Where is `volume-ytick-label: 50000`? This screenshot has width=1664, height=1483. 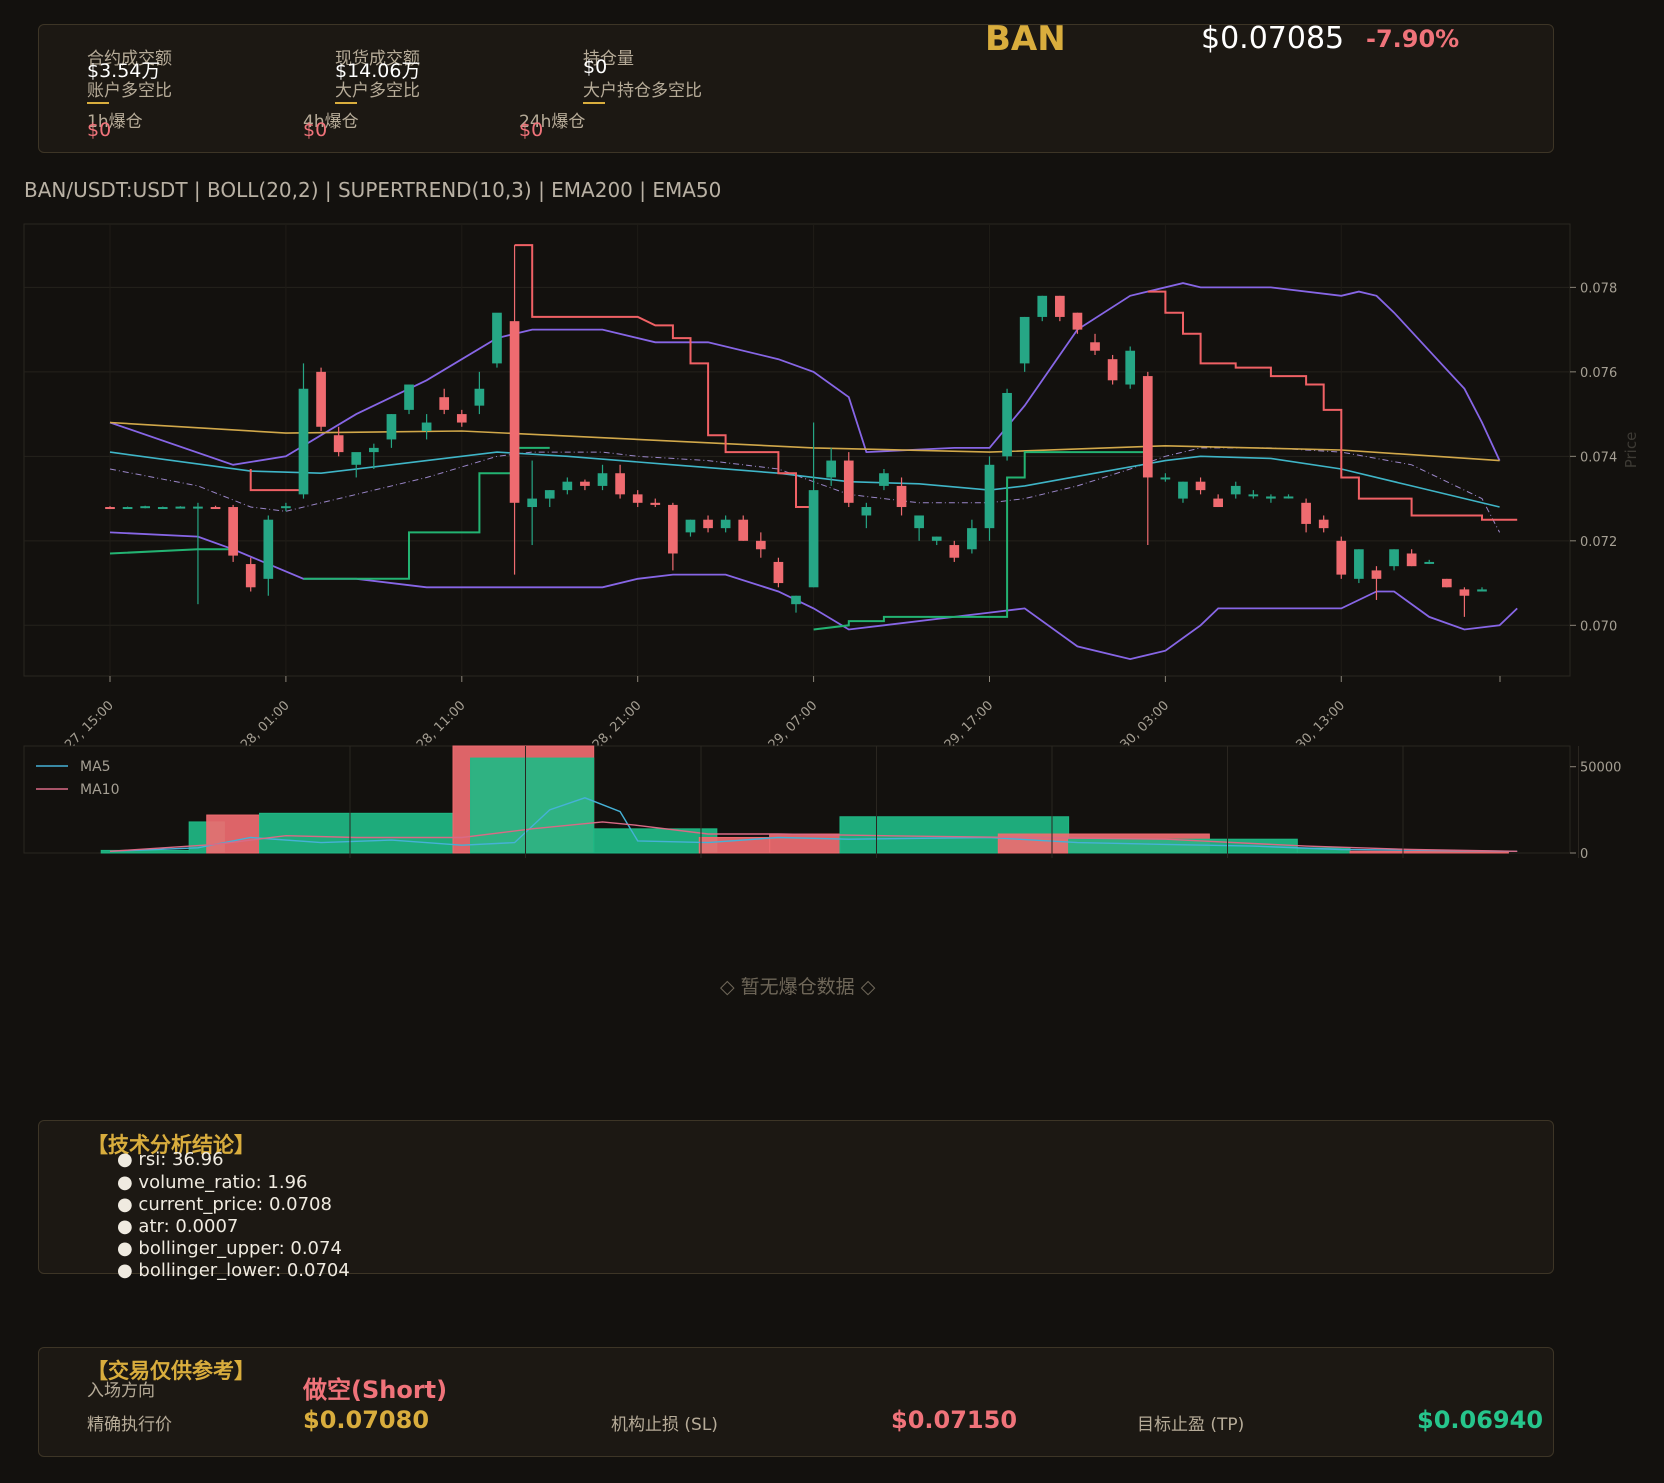 volume-ytick-label: 50000 is located at coordinates (1600, 768).